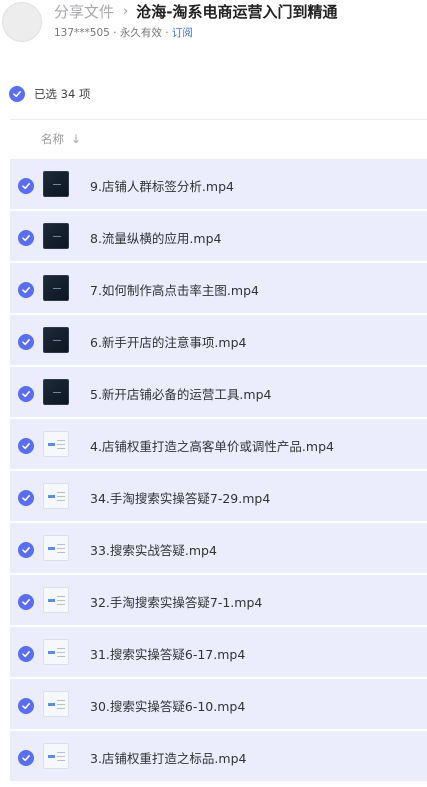 This screenshot has height=787, width=427. I want to click on file-name: 7.如何制作高点击率主图.mp4, so click(174, 288).